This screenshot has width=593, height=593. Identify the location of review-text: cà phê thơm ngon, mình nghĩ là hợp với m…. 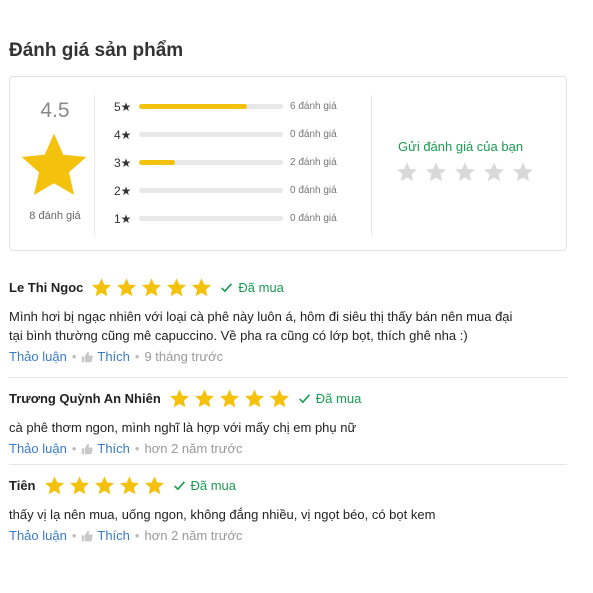
(288, 427).